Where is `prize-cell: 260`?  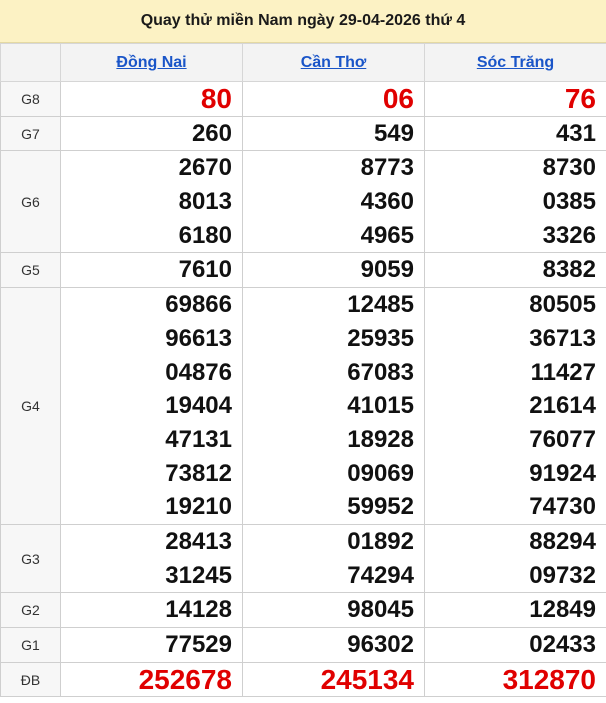
prize-cell: 260 is located at coordinates (151, 133).